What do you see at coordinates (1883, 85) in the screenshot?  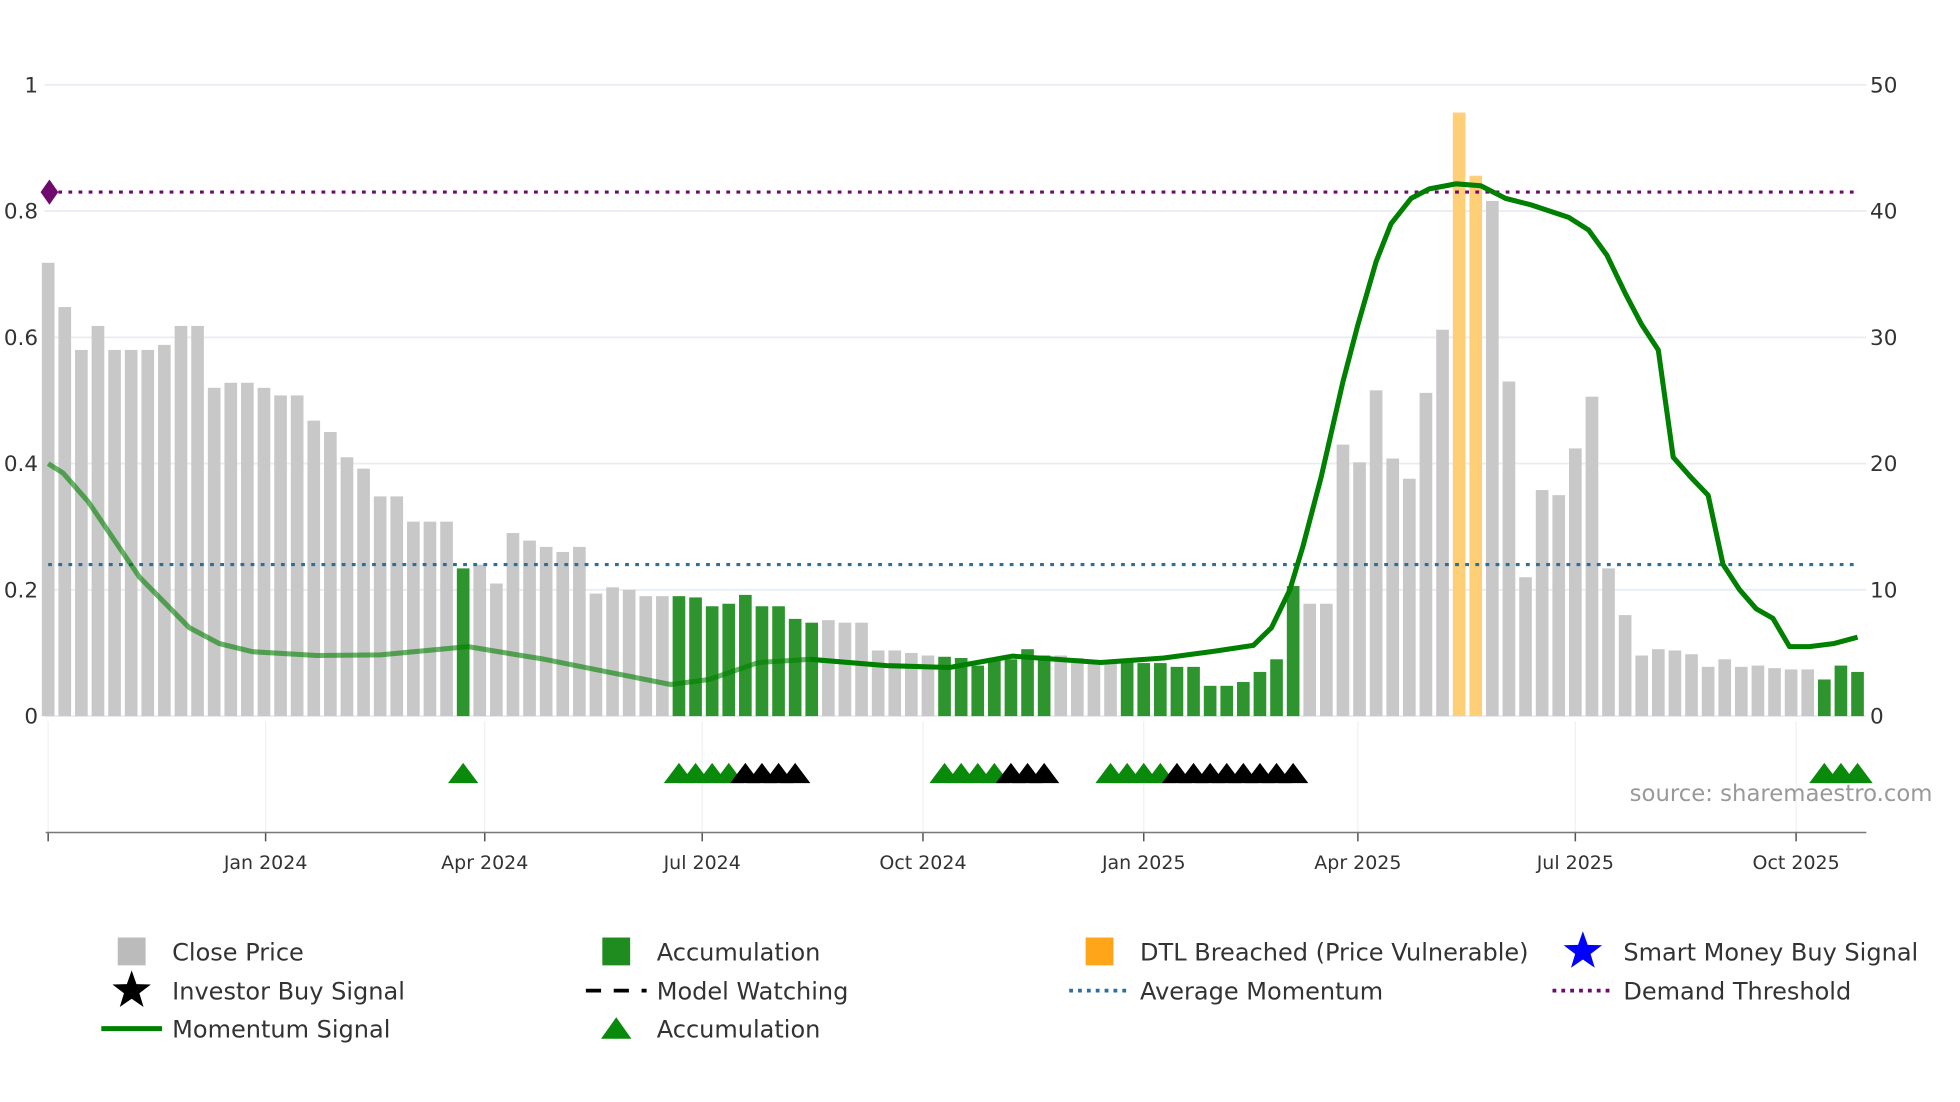 I see `y-right-tick-label: 50` at bounding box center [1883, 85].